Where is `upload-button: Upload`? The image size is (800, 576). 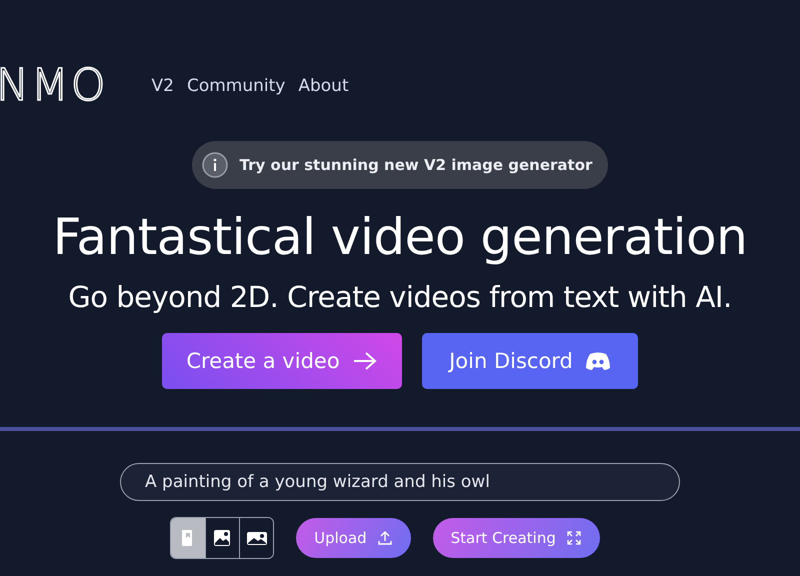 upload-button: Upload is located at coordinates (353, 538).